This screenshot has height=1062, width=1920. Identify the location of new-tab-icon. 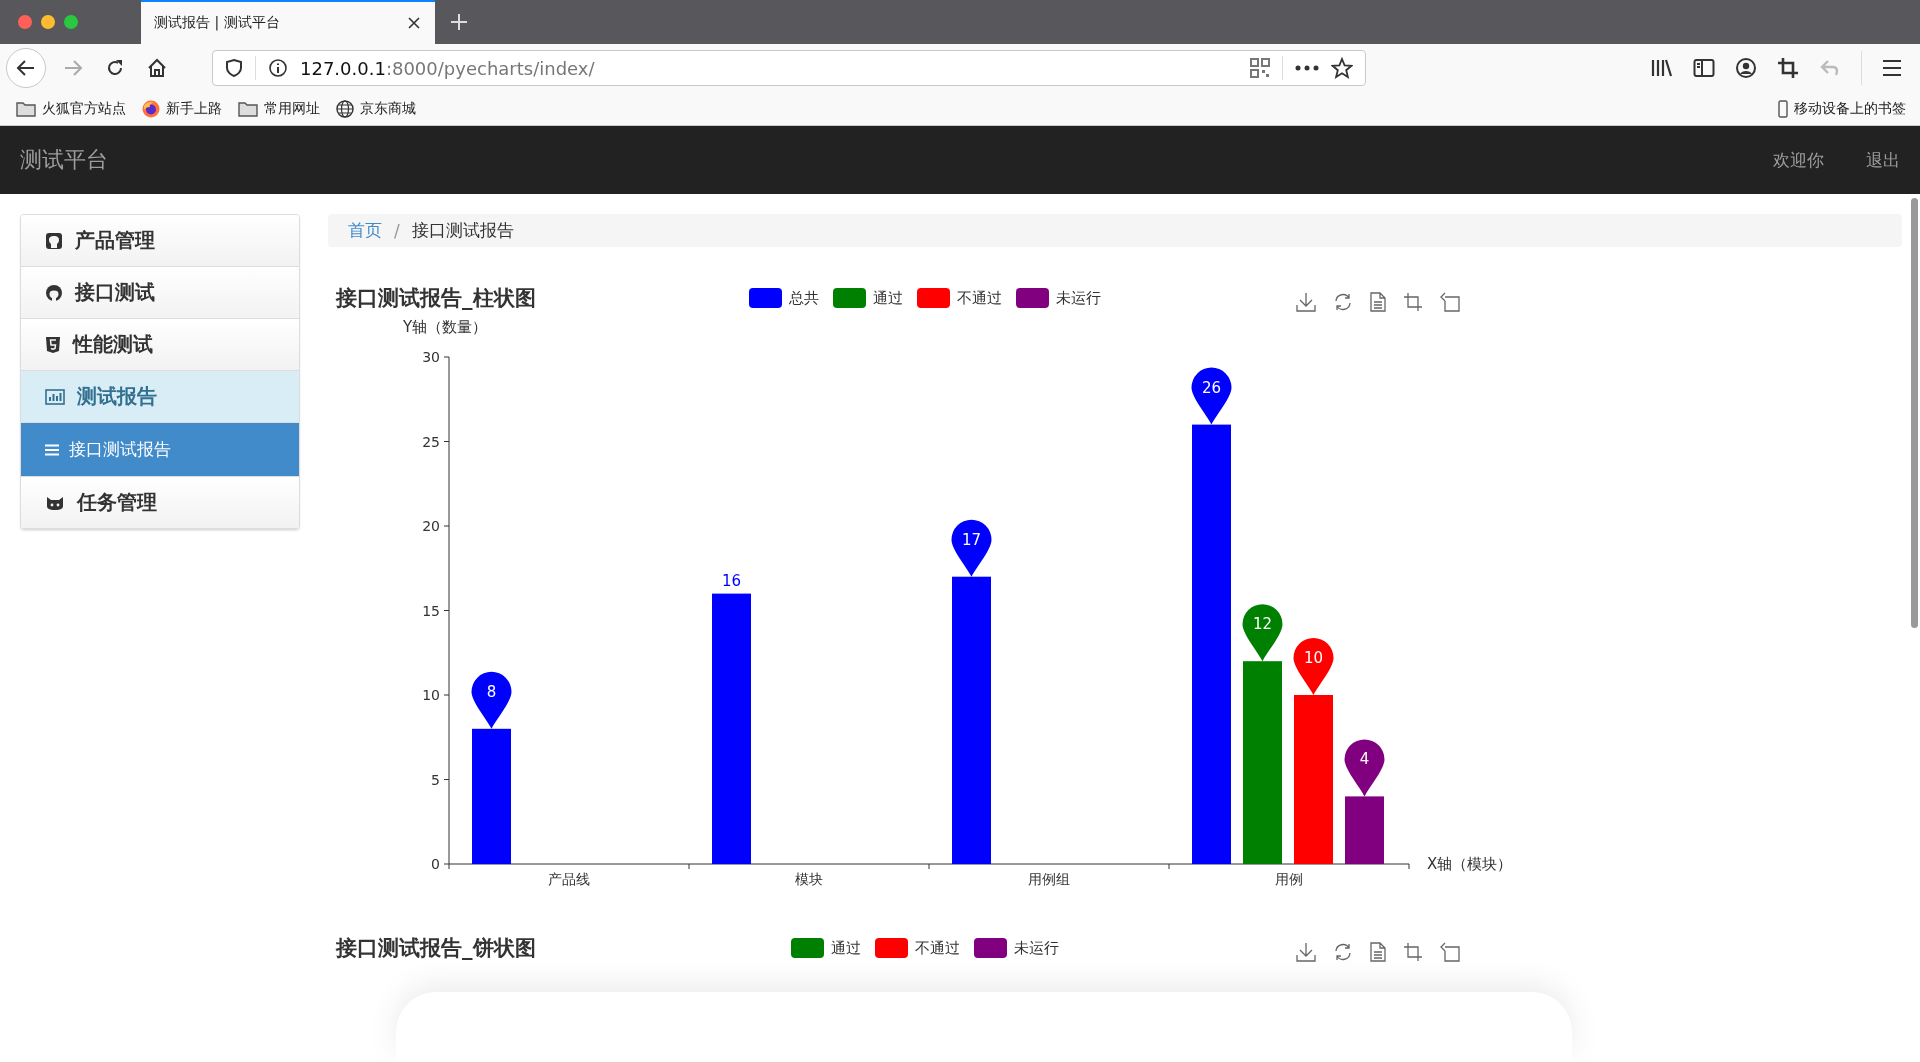
(459, 22).